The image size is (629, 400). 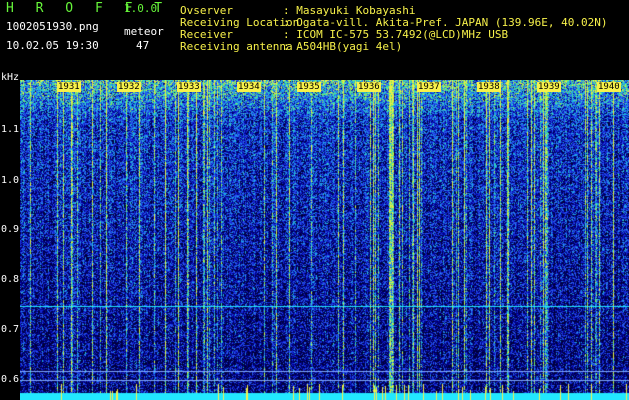 I want to click on y-tick-label: 0.8, so click(x=10, y=279).